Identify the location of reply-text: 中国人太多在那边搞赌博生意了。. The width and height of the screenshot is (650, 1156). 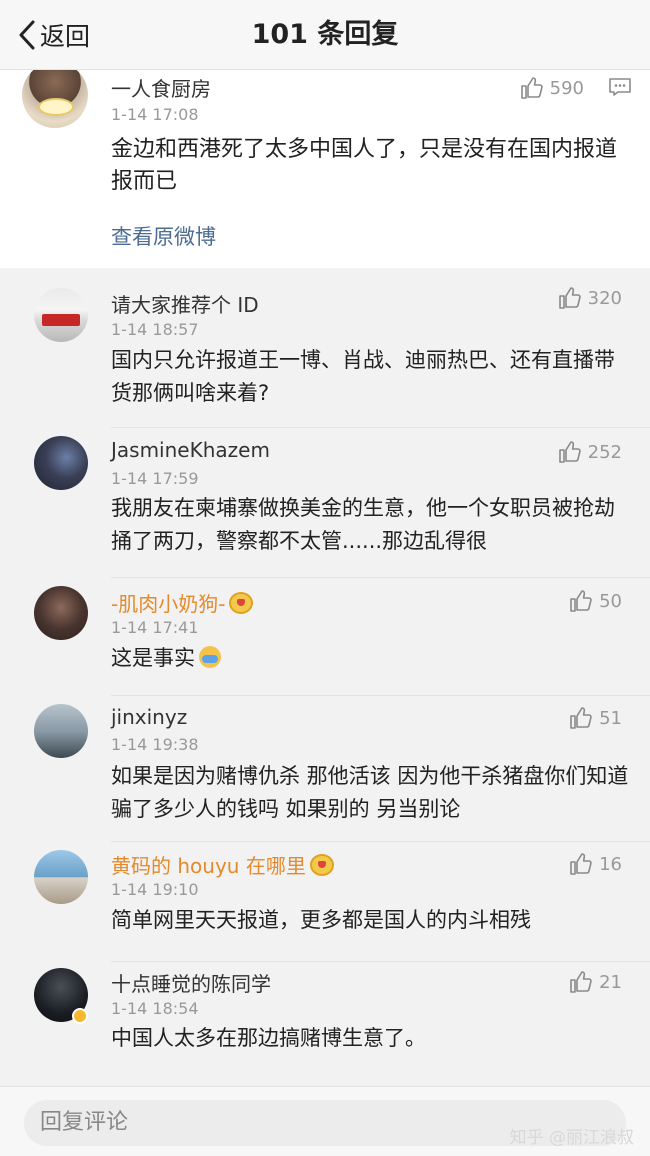
(268, 1038).